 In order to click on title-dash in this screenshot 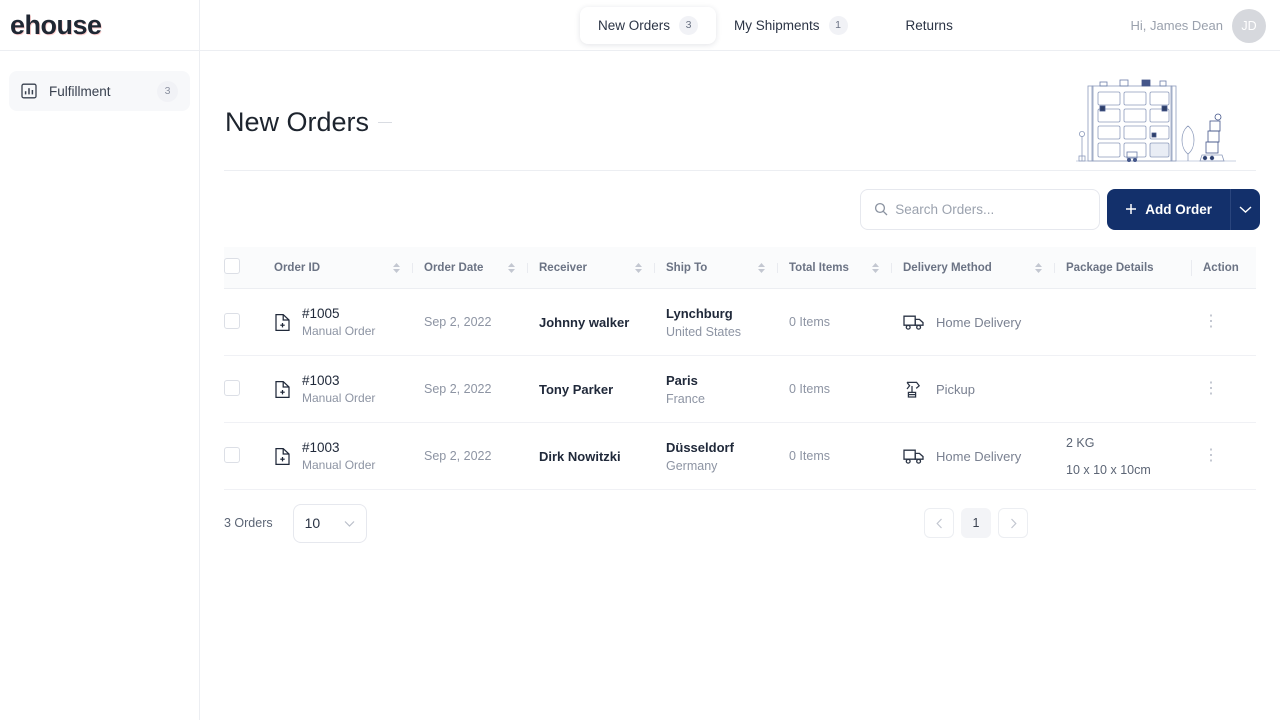, I will do `click(385, 122)`.